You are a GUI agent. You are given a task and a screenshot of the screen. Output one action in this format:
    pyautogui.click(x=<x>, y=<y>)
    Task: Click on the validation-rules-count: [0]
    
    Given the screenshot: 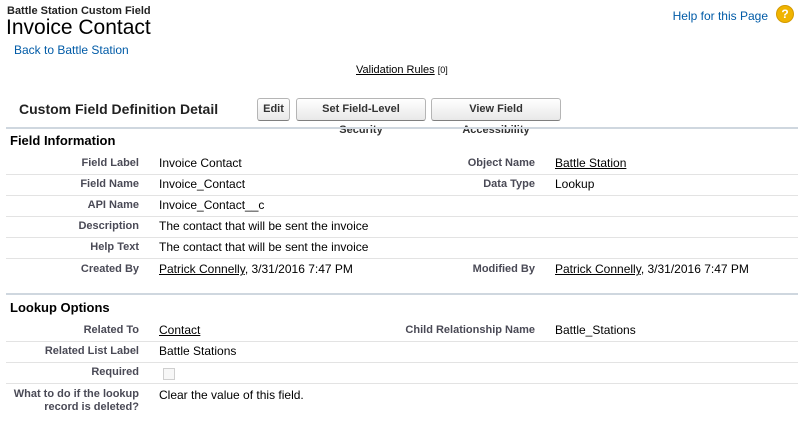 What is the action you would take?
    pyautogui.click(x=442, y=70)
    